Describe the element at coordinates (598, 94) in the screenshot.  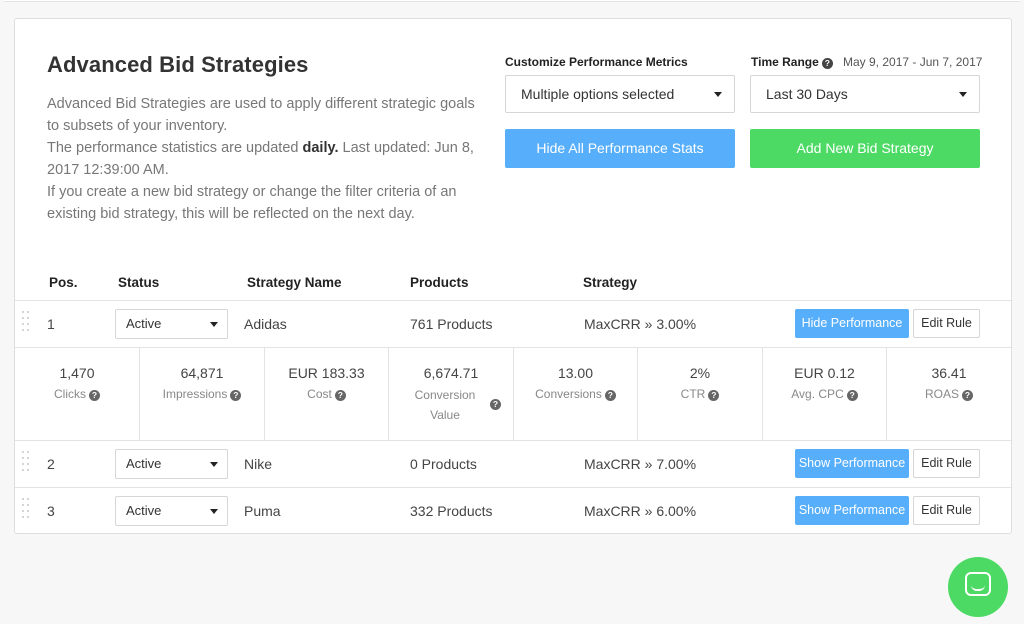
I see `metrics-select-value: Multiple options selected` at that location.